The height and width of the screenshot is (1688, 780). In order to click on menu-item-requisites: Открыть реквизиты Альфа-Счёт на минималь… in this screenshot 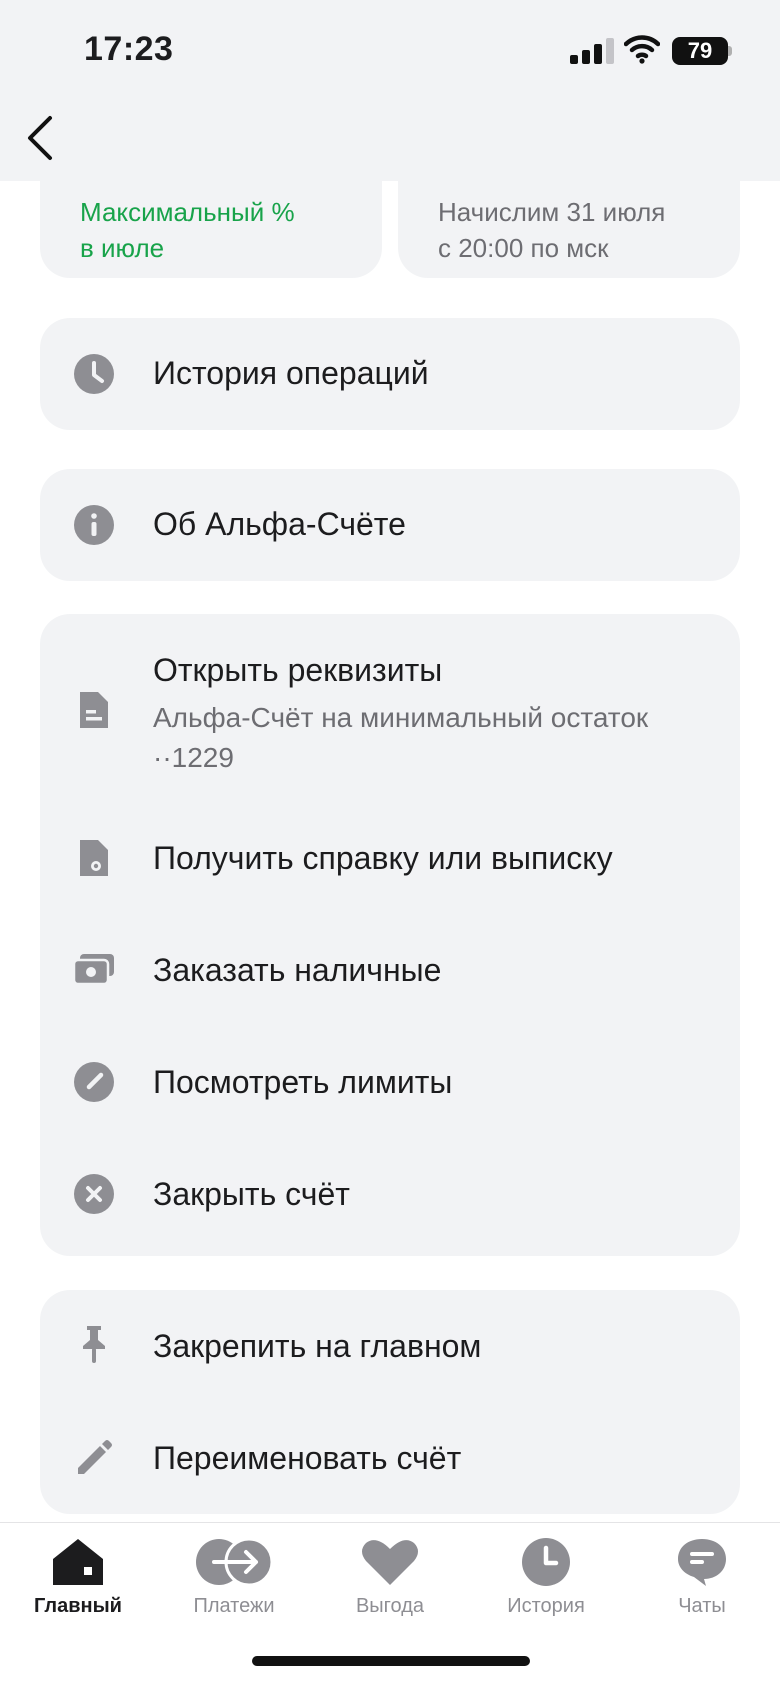, I will do `click(390, 704)`.